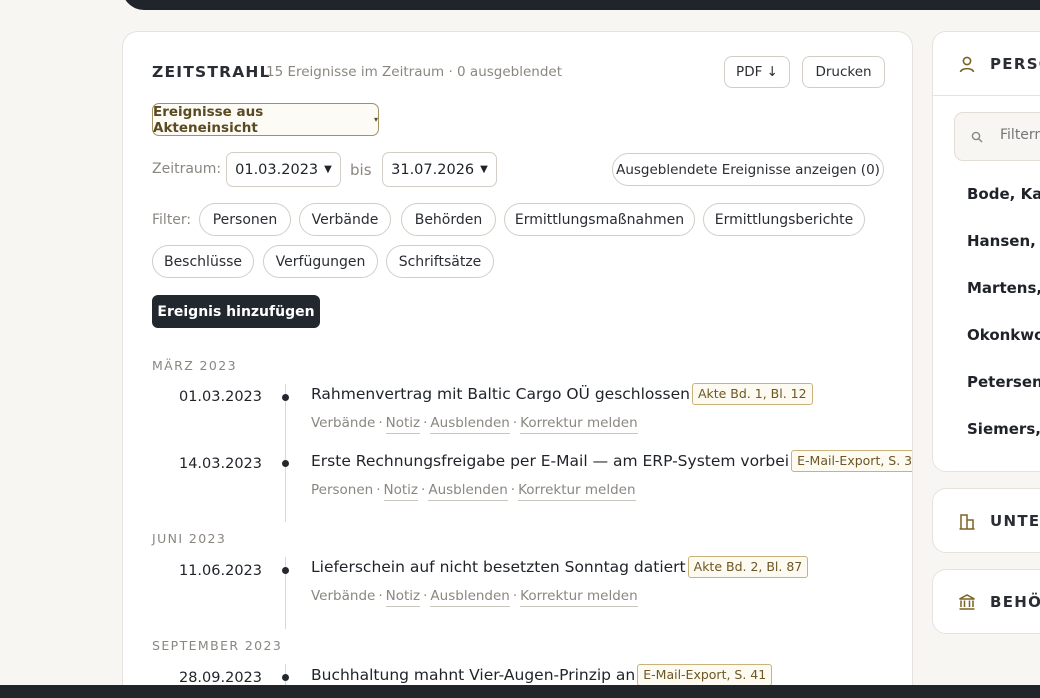  Describe the element at coordinates (220, 397) in the screenshot. I see `event-date: 01.03.2023` at that location.